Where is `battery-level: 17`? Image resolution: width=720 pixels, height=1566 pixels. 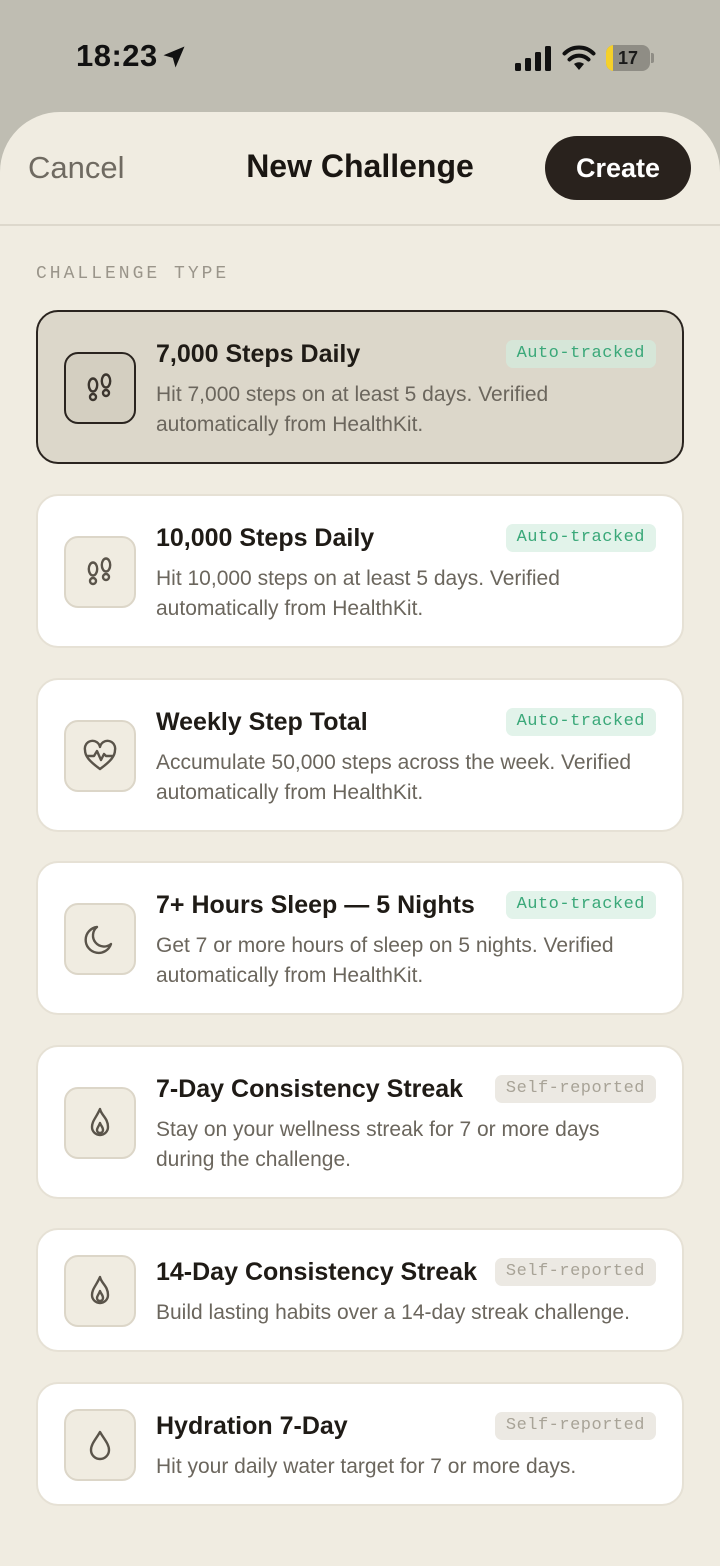 battery-level: 17 is located at coordinates (628, 58).